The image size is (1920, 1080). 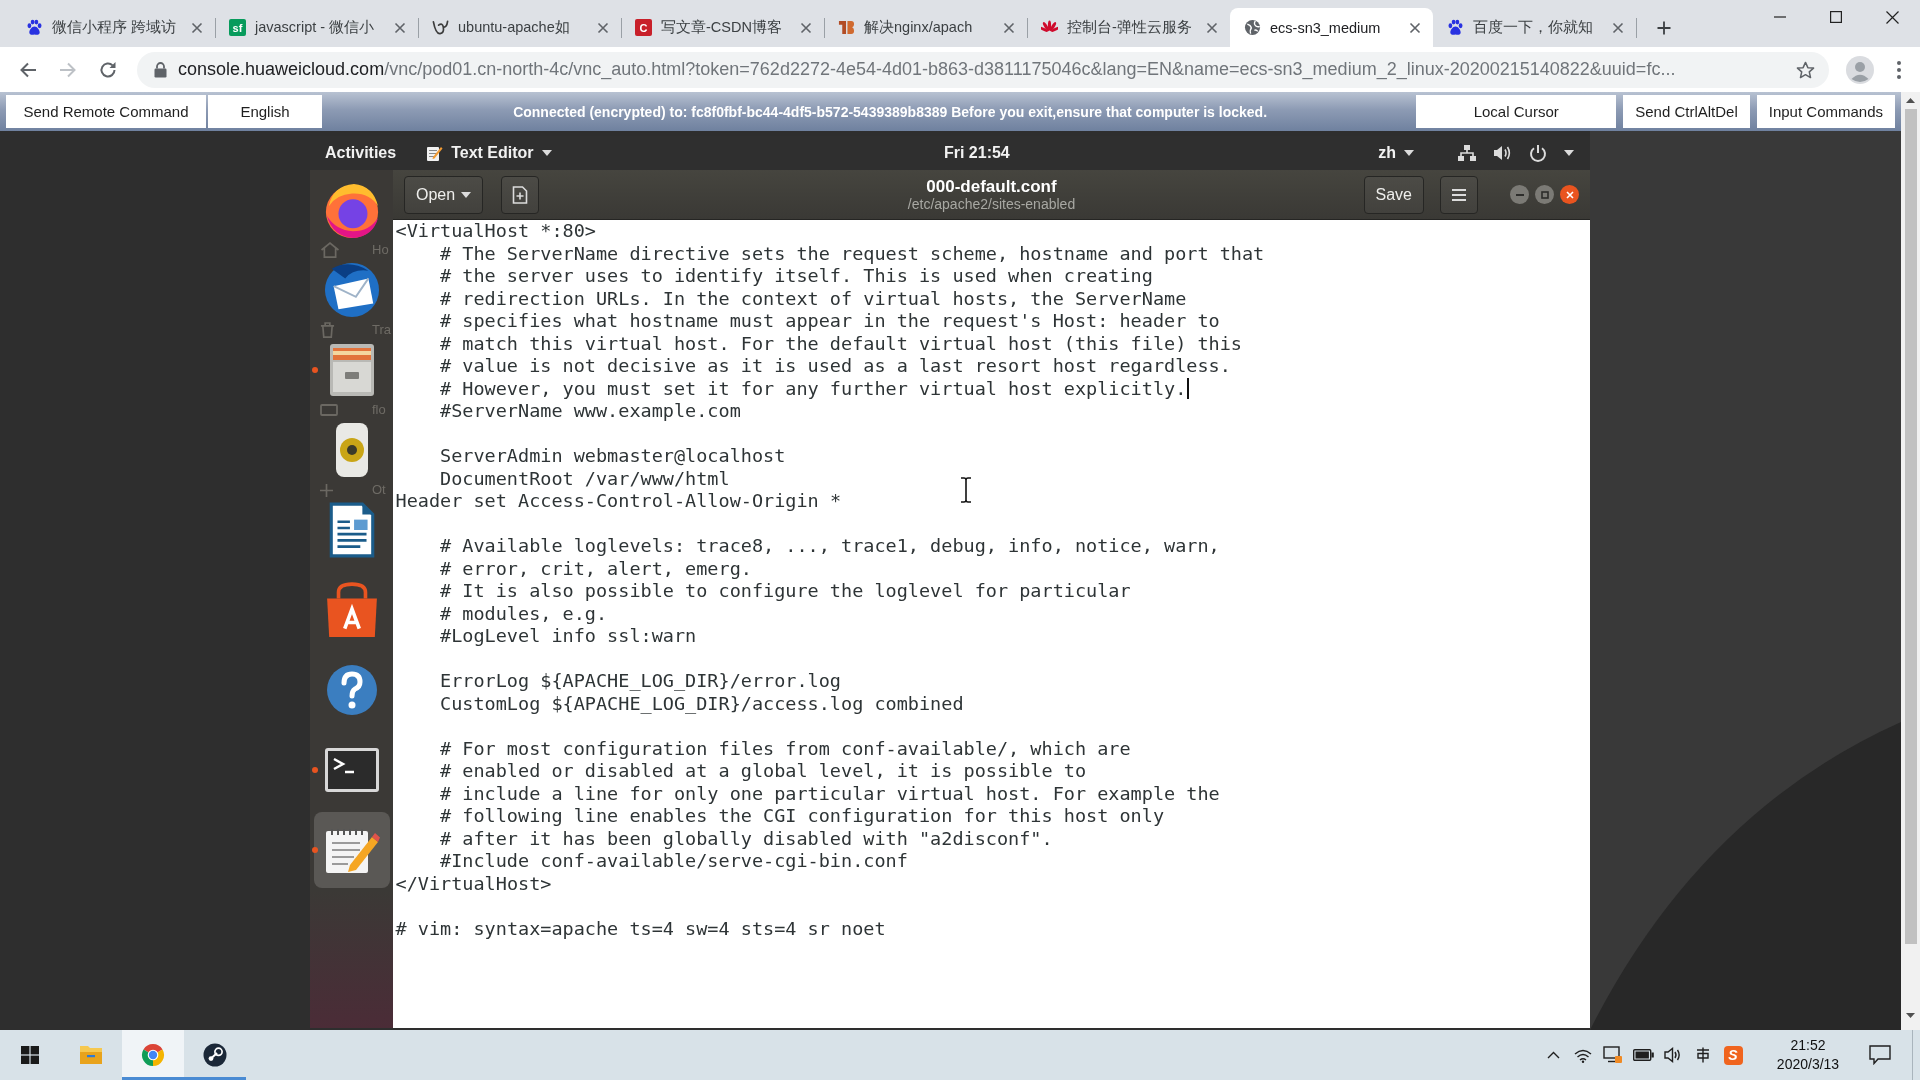 What do you see at coordinates (1910, 526) in the screenshot?
I see `scrollbar-thumb` at bounding box center [1910, 526].